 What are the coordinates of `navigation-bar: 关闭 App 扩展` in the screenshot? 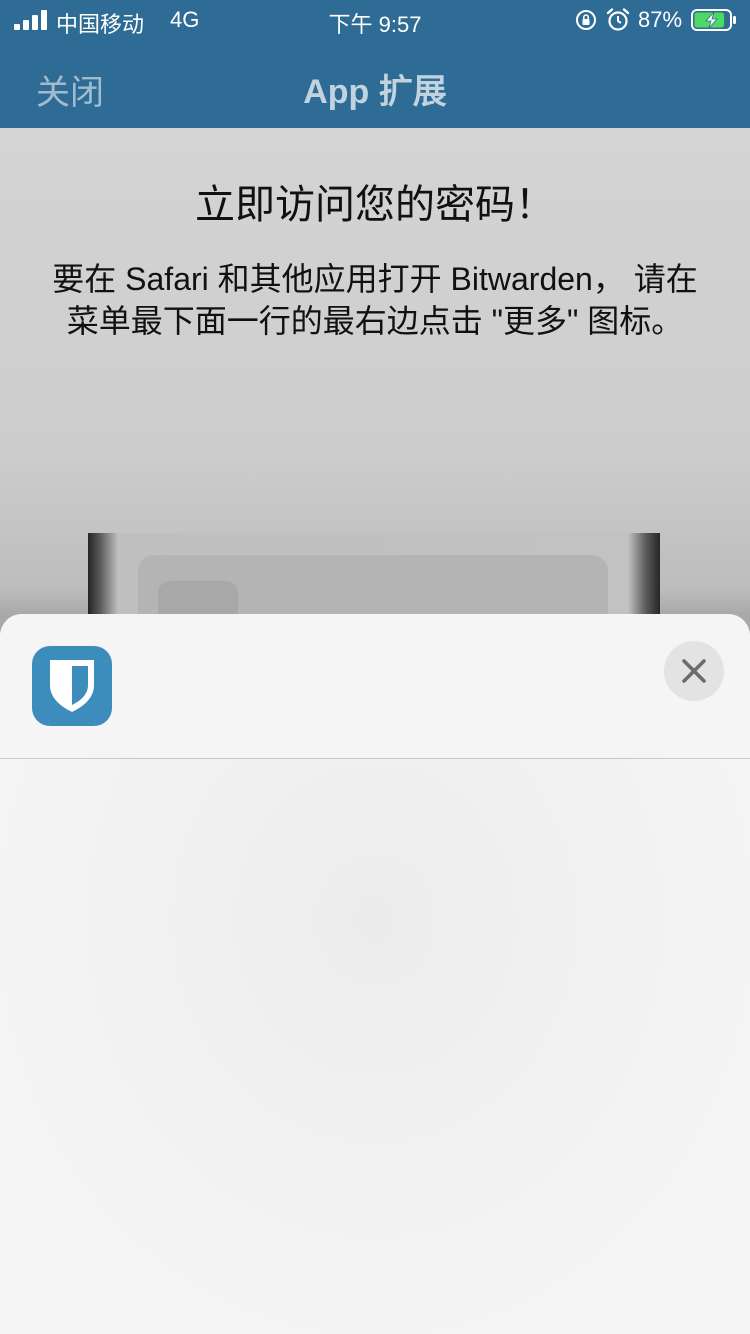 It's located at (375, 85).